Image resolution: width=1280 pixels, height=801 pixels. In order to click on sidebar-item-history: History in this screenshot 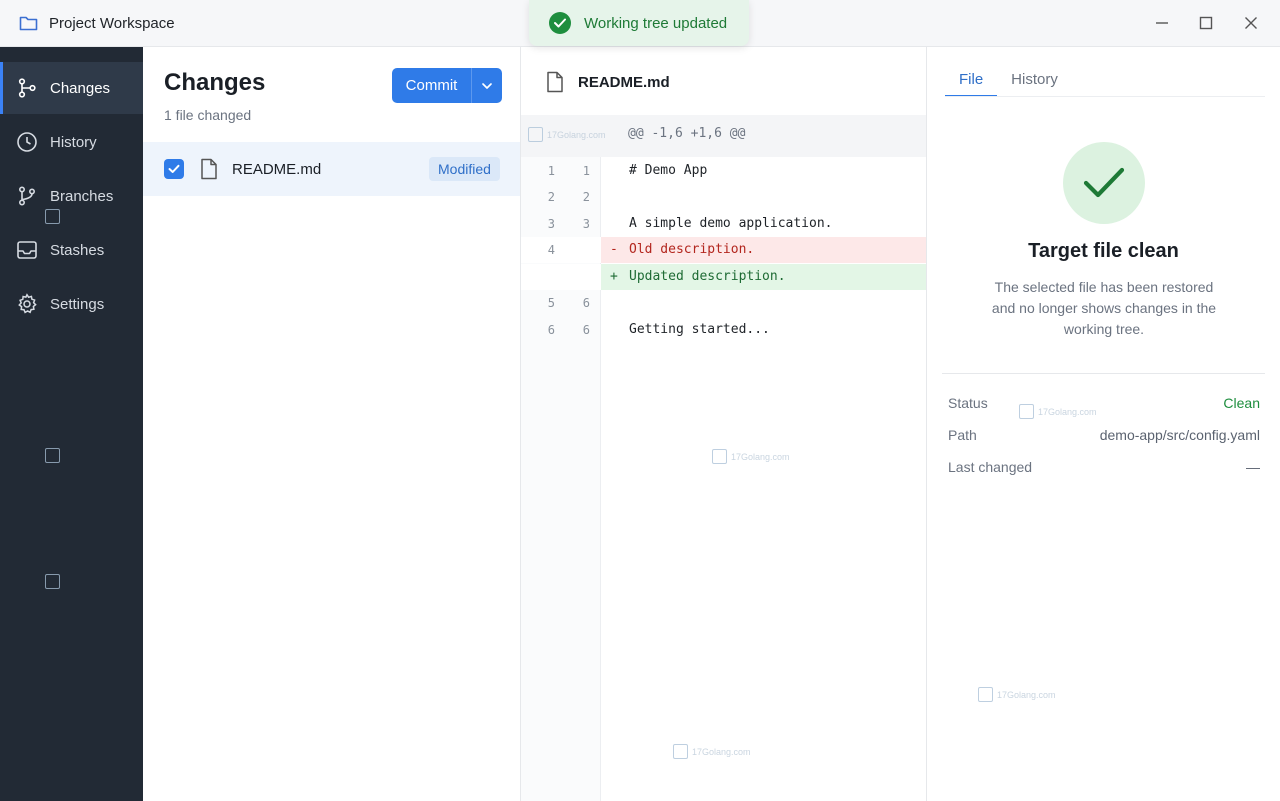, I will do `click(71, 142)`.